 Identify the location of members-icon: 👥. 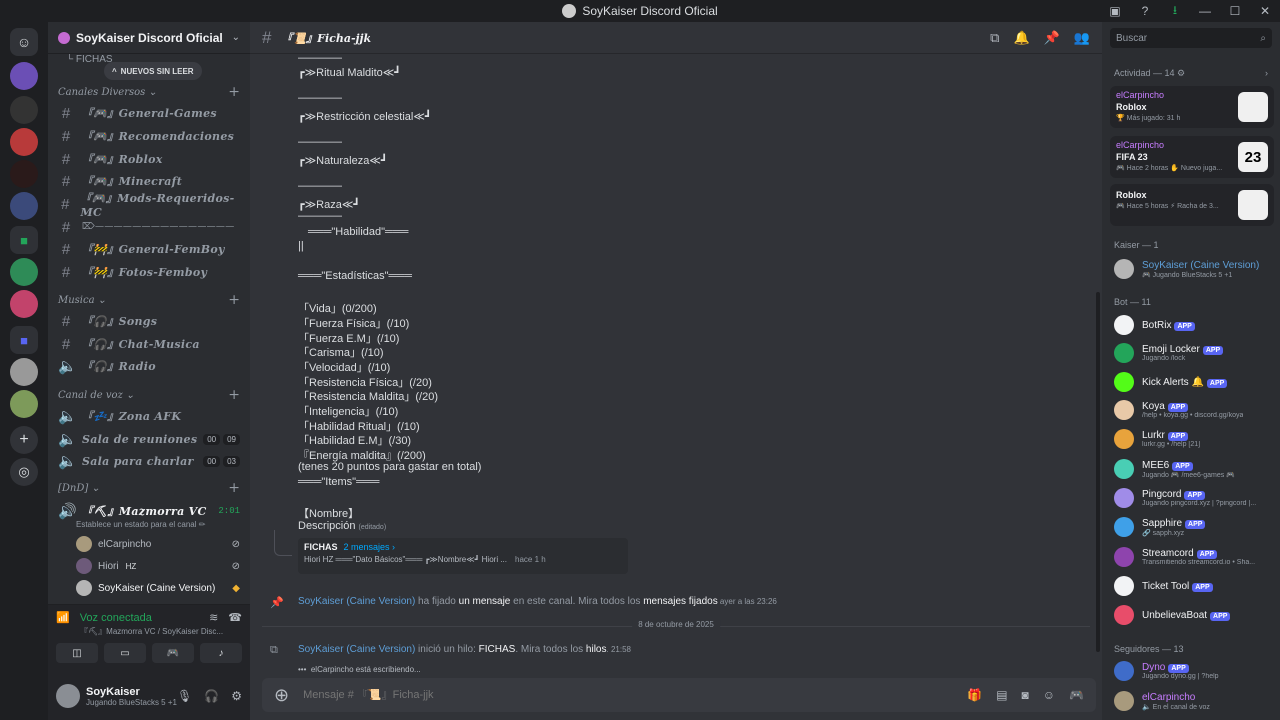
(1082, 38).